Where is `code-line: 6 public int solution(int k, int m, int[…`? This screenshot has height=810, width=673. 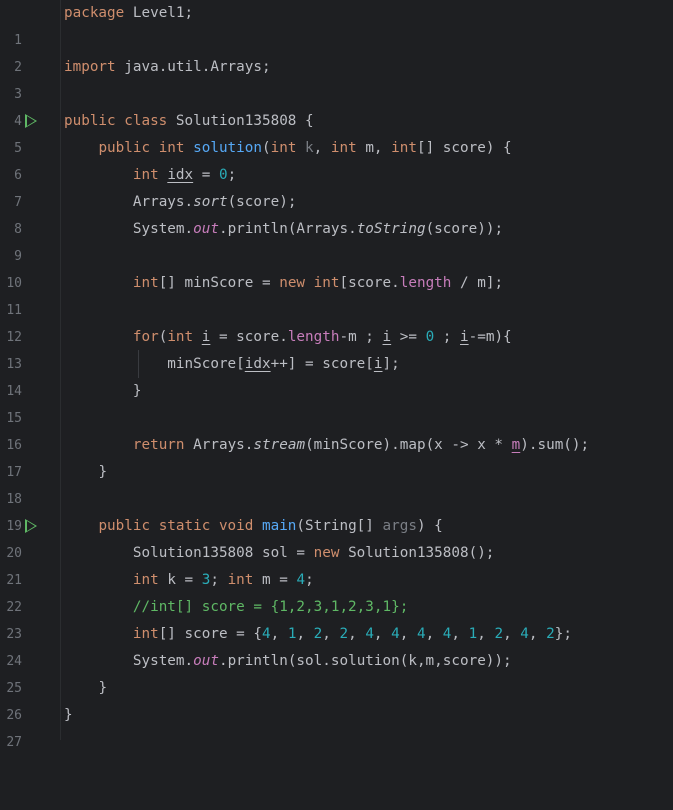
code-line: 6 public int solution(int k, int m, int[… is located at coordinates (336, 159).